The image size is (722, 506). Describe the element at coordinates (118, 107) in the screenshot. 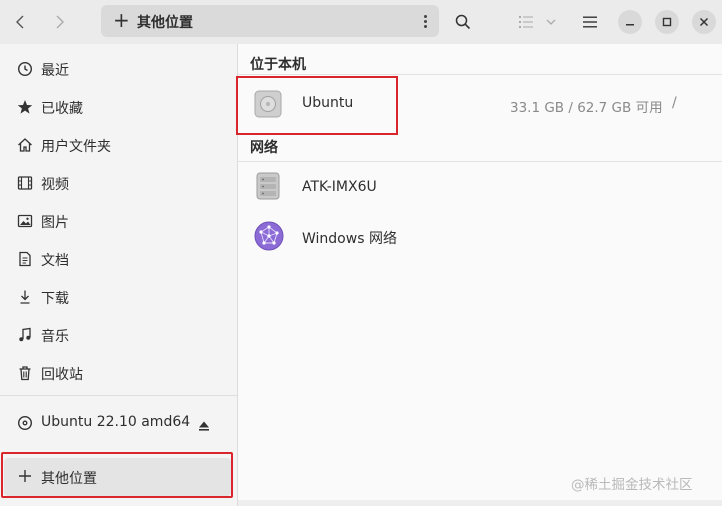

I see `sidebar-item-starred: 已收藏` at that location.